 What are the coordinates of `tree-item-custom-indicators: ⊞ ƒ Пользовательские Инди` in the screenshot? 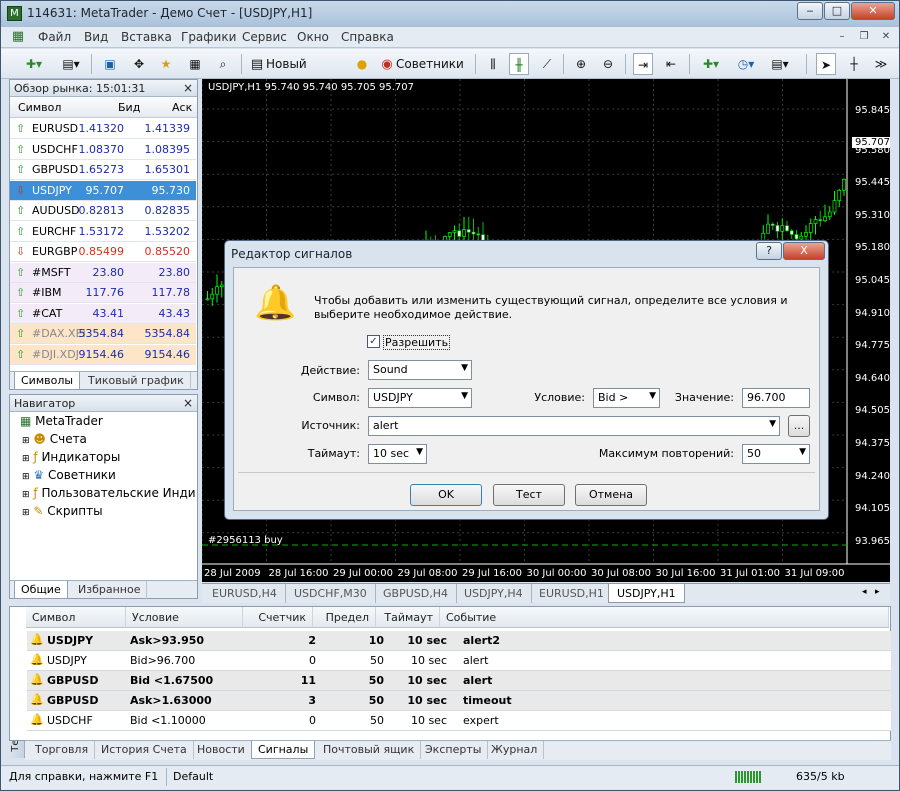 It's located at (109, 495).